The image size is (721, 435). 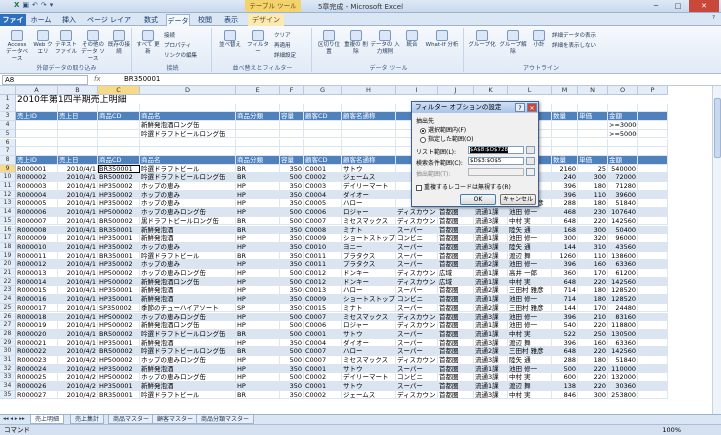 I want to click on cell-e20: HP, so click(x=258, y=264).